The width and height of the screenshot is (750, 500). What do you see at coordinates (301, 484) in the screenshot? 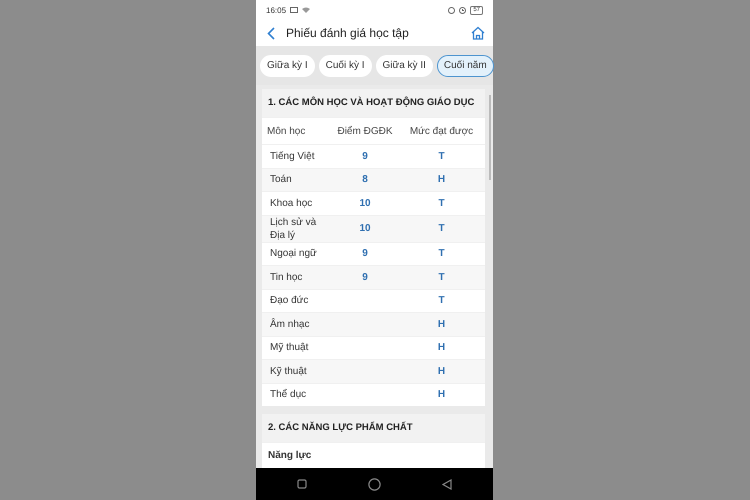
I see `recent-apps-icon` at bounding box center [301, 484].